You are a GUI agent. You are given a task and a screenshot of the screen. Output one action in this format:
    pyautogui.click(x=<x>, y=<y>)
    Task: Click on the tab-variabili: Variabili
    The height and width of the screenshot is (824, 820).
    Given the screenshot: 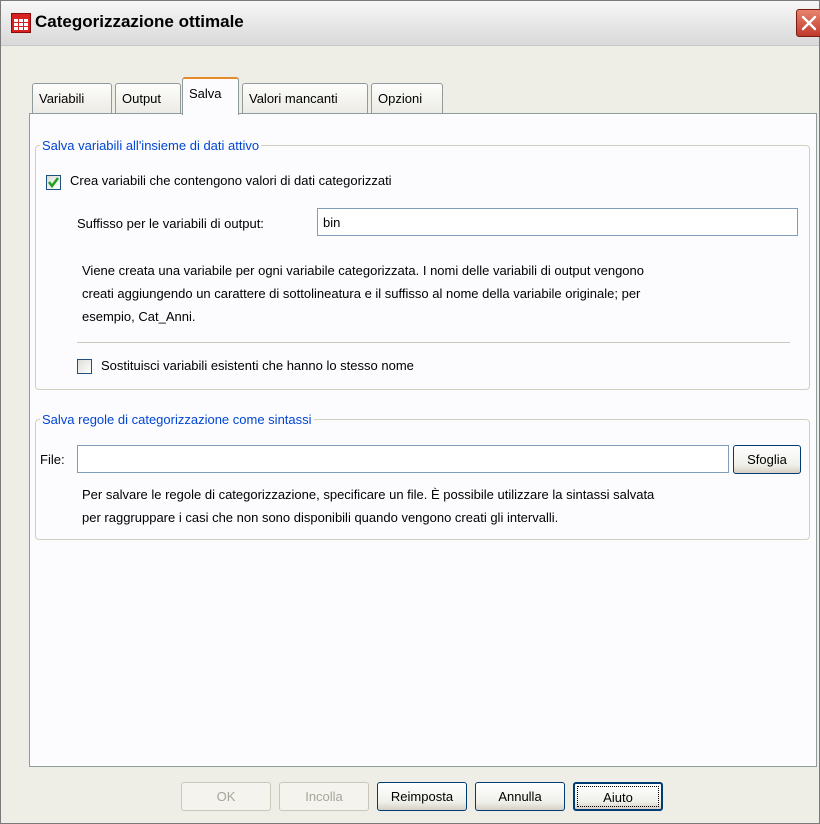 What is the action you would take?
    pyautogui.click(x=72, y=98)
    